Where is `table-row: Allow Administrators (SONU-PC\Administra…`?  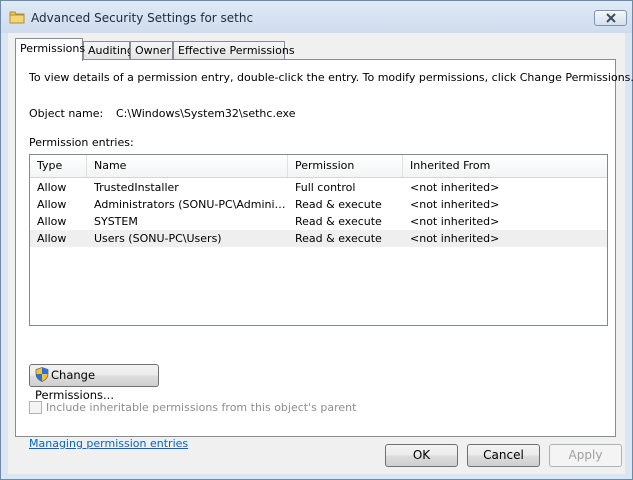 table-row: Allow Administrators (SONU-PC\Administra… is located at coordinates (318, 204).